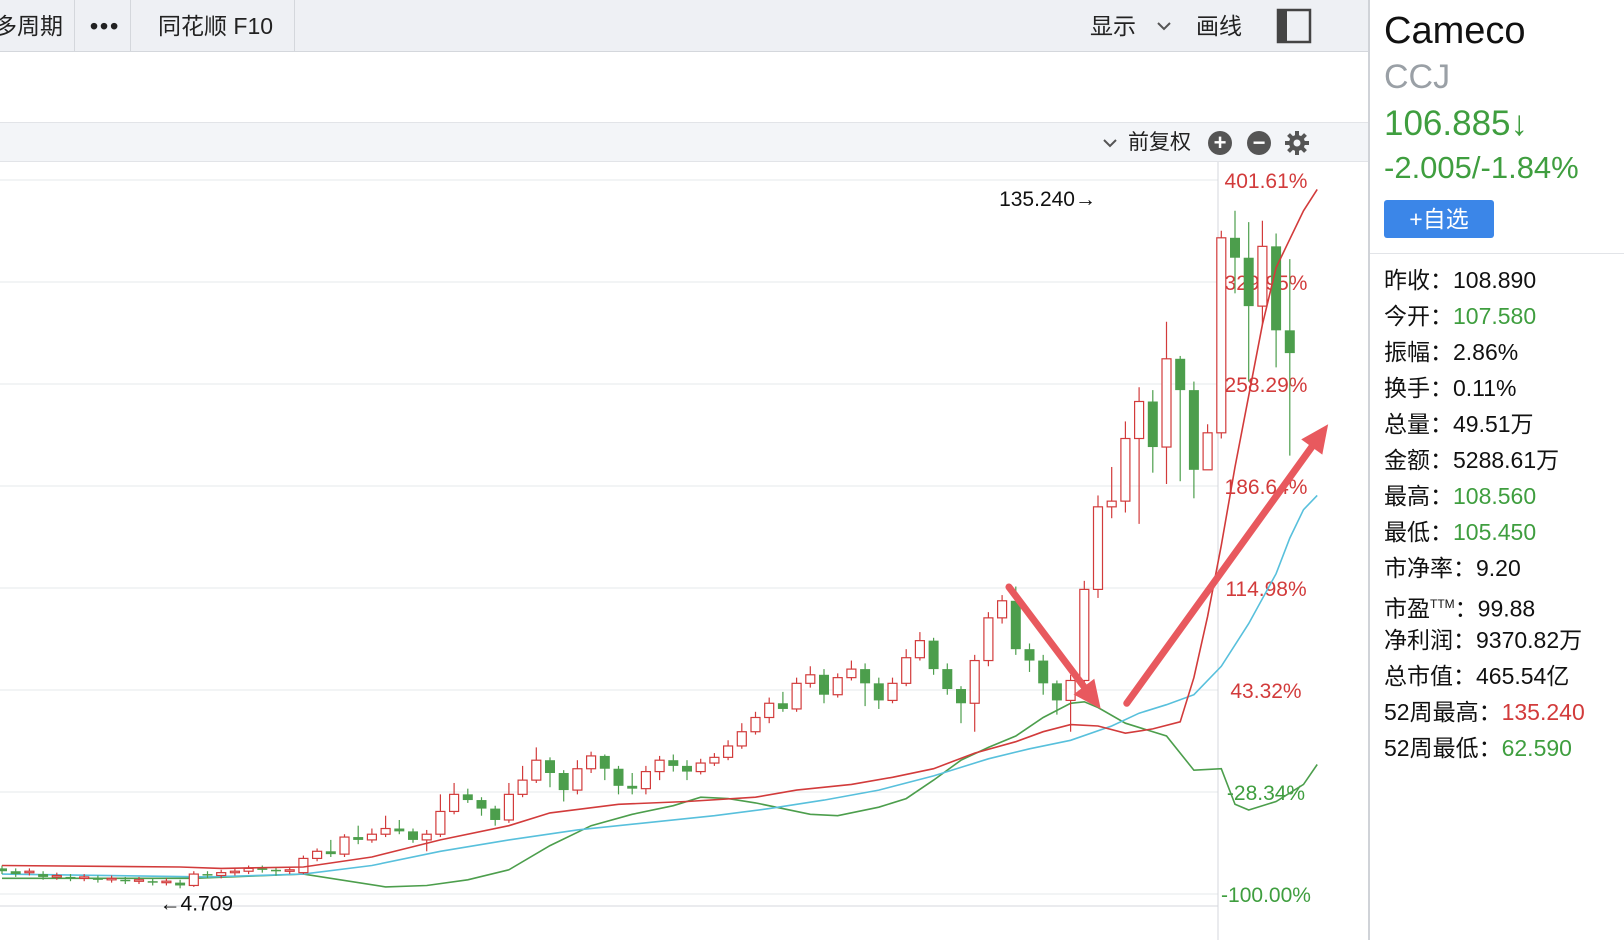 This screenshot has width=1624, height=940. What do you see at coordinates (1297, 143) in the screenshot?
I see `gear-icon` at bounding box center [1297, 143].